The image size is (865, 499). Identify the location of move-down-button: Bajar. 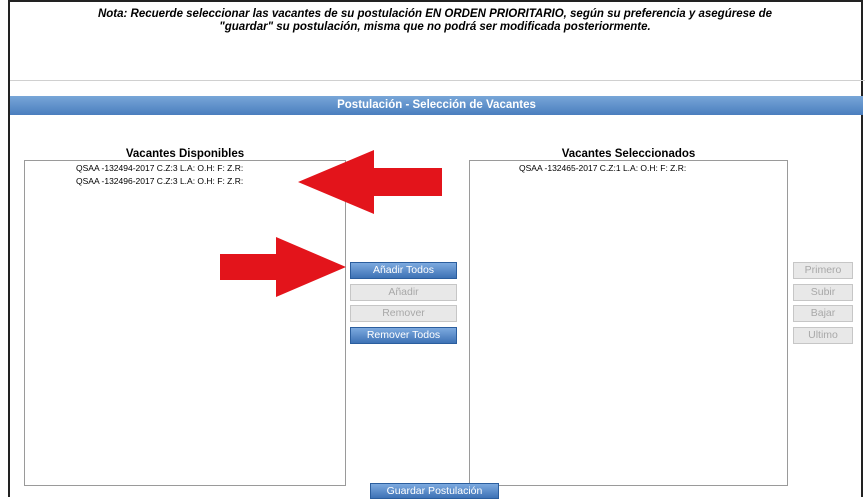
(823, 313).